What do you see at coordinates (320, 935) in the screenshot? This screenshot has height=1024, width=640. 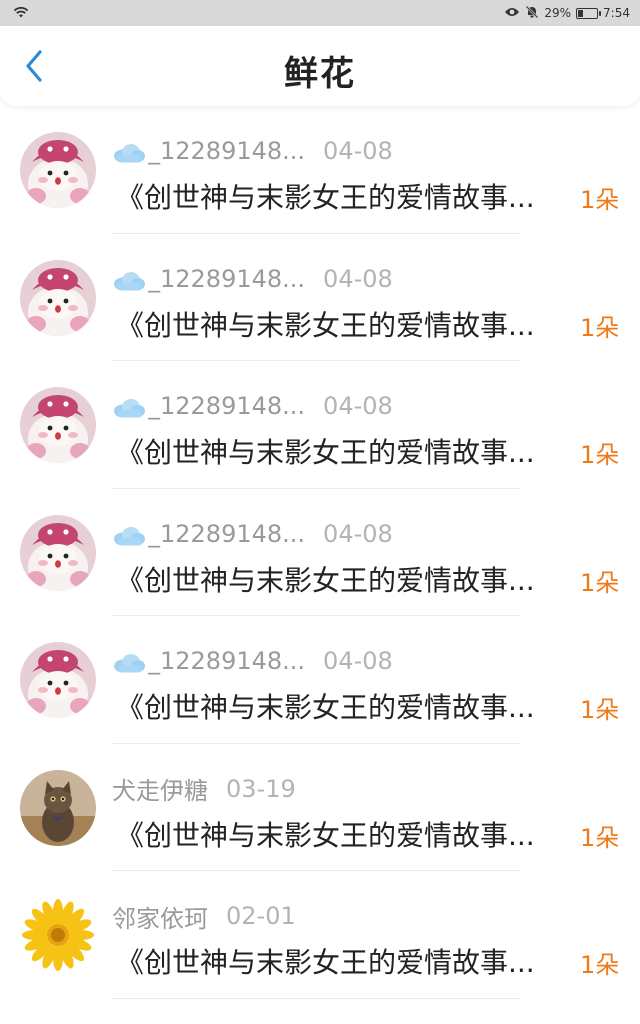 I see `list-item: 邻家依珂 02-01 《创世神与末影女王的爱情故事... 1朵` at bounding box center [320, 935].